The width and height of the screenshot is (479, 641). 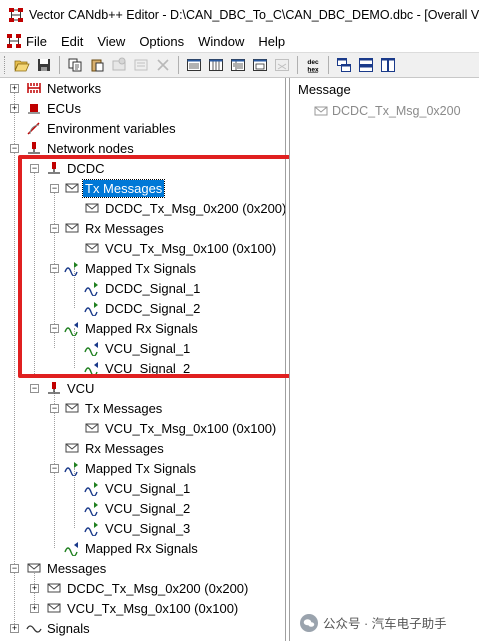 I want to click on view-list-button, so click(x=194, y=65).